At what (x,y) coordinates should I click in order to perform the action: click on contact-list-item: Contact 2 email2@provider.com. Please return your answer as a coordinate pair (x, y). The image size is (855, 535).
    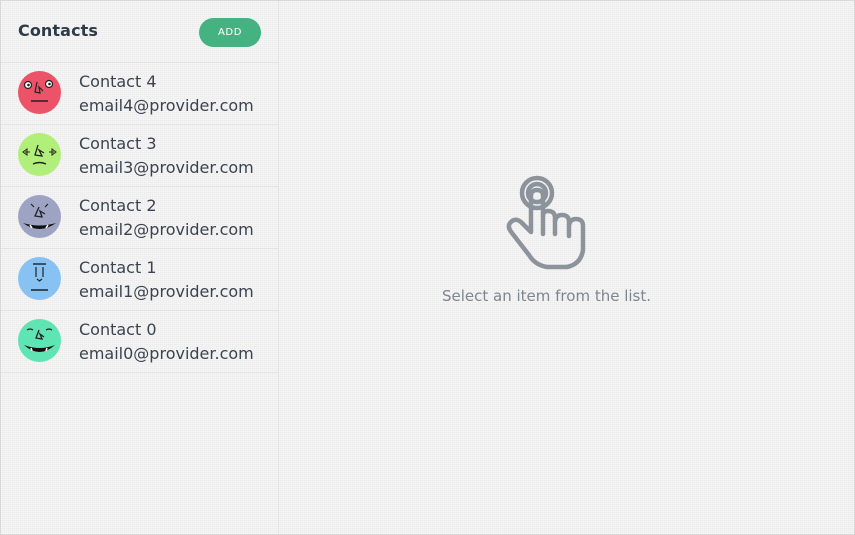
    Looking at the image, I should click on (139, 218).